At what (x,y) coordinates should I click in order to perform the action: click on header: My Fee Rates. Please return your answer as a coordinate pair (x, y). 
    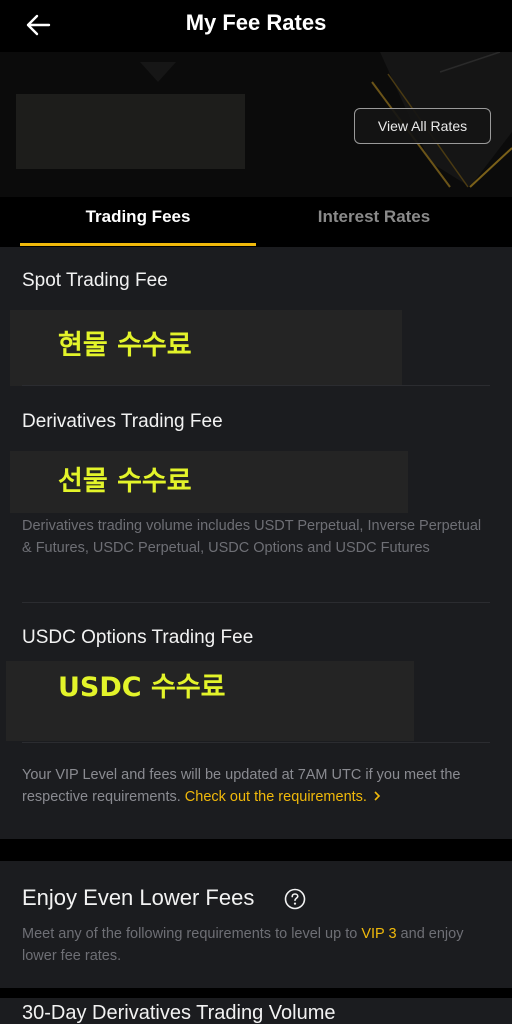
    Looking at the image, I should click on (256, 26).